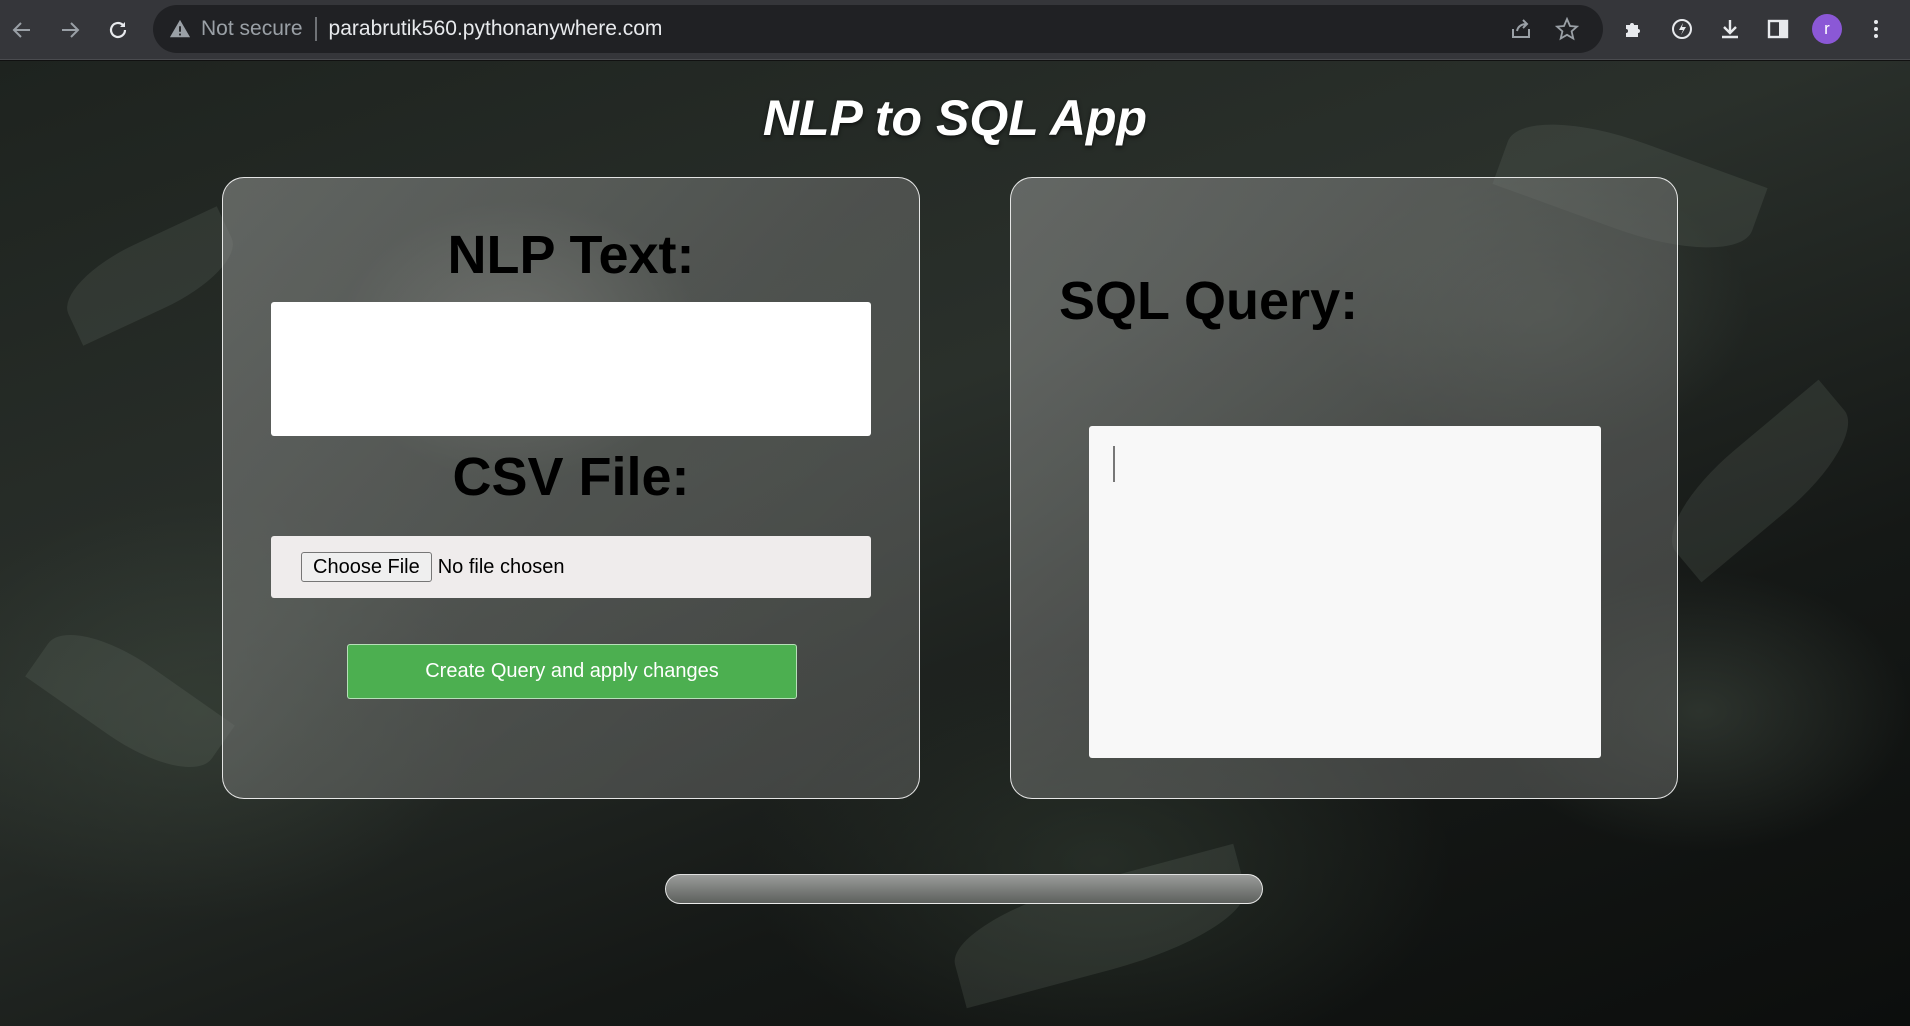 The height and width of the screenshot is (1026, 1910). Describe the element at coordinates (571, 567) in the screenshot. I see `csv-file-input: Choose File No file chosen` at that location.